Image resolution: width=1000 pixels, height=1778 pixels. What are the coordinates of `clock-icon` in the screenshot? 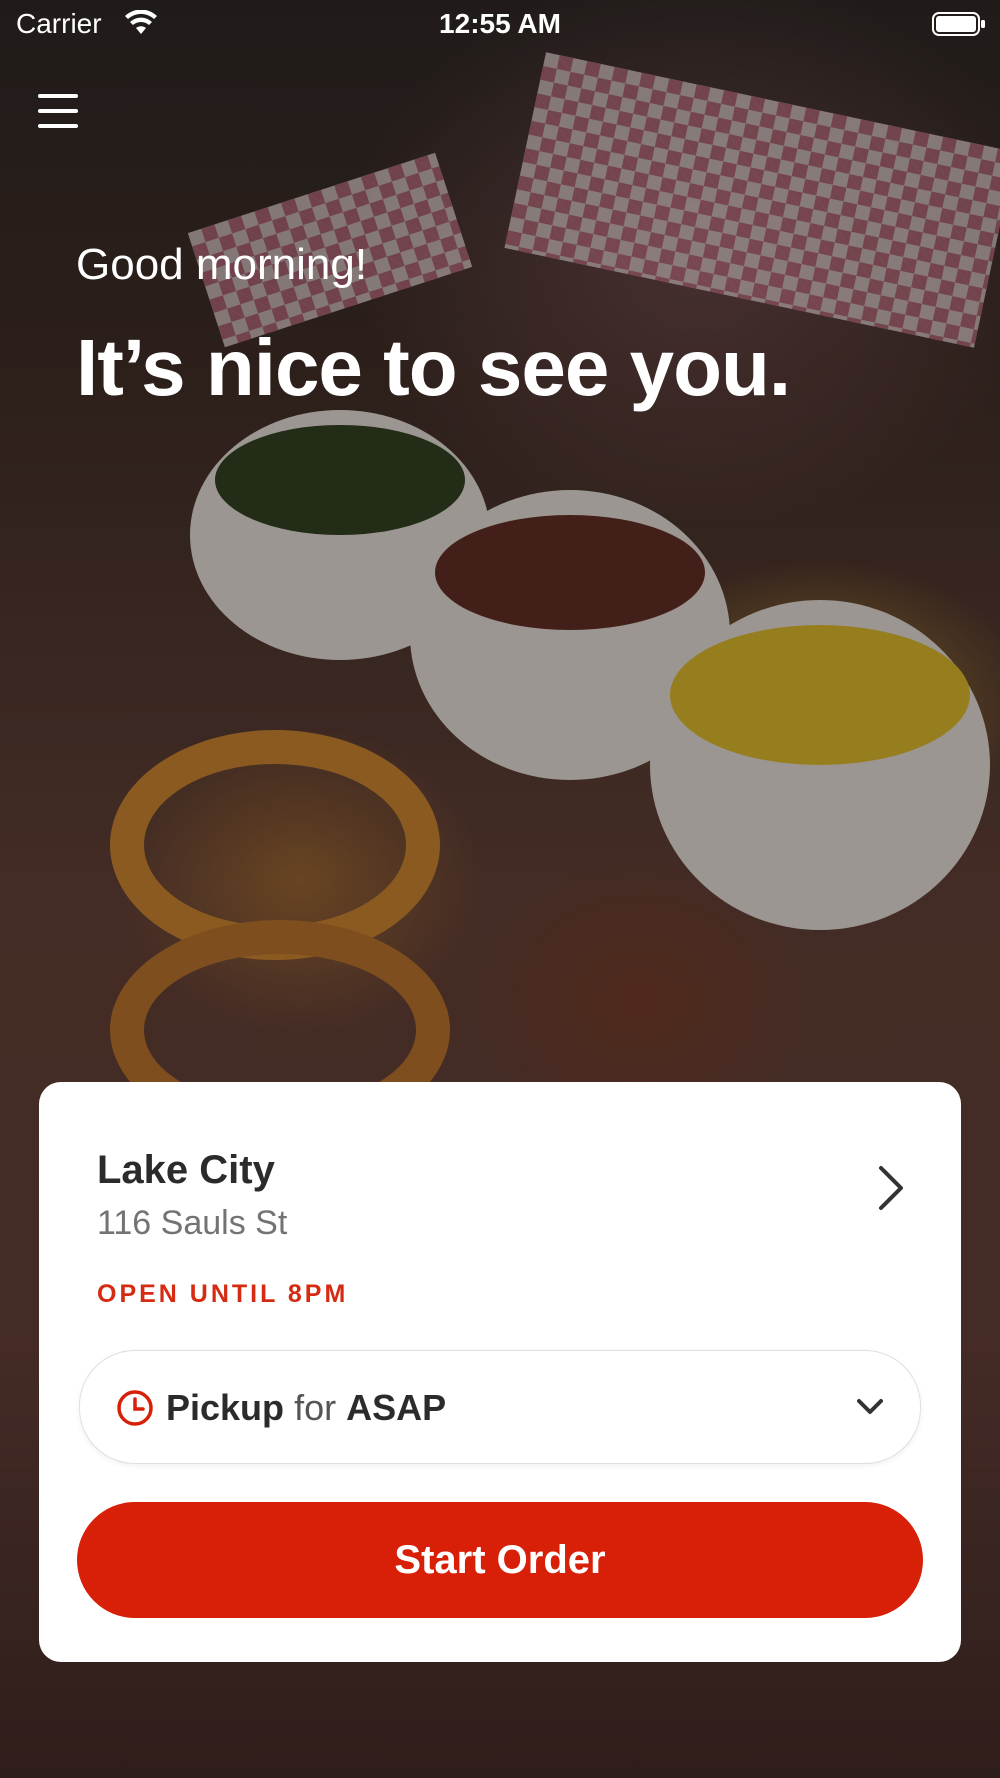 It's located at (135, 1408).